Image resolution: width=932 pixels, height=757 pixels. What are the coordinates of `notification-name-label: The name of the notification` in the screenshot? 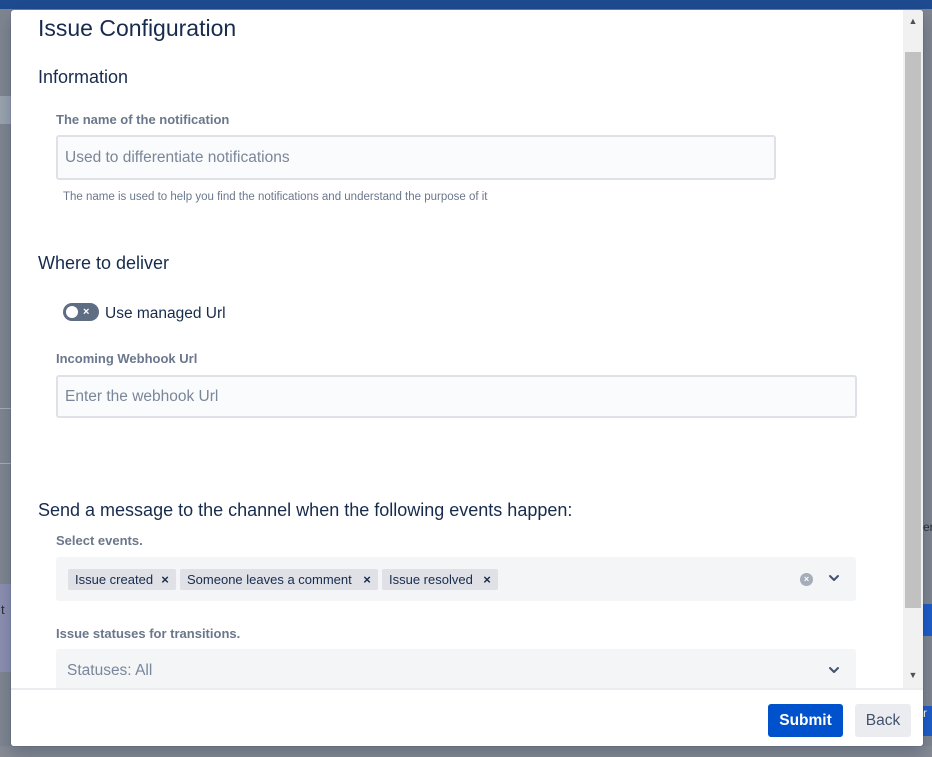 It's located at (143, 119).